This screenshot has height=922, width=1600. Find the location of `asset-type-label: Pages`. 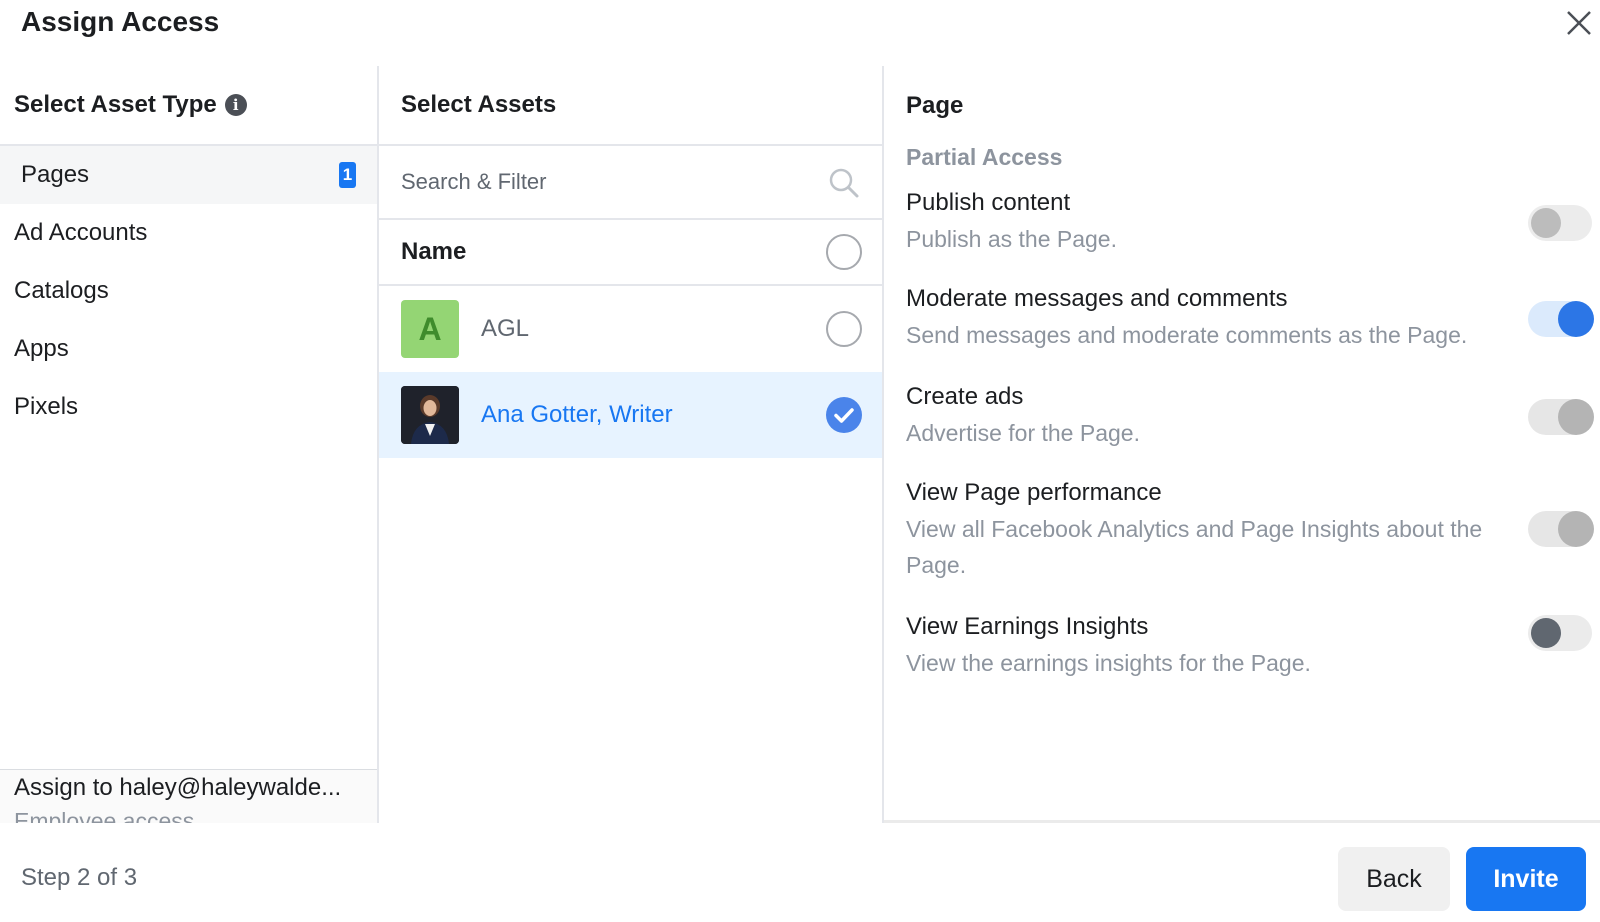

asset-type-label: Pages is located at coordinates (55, 174).